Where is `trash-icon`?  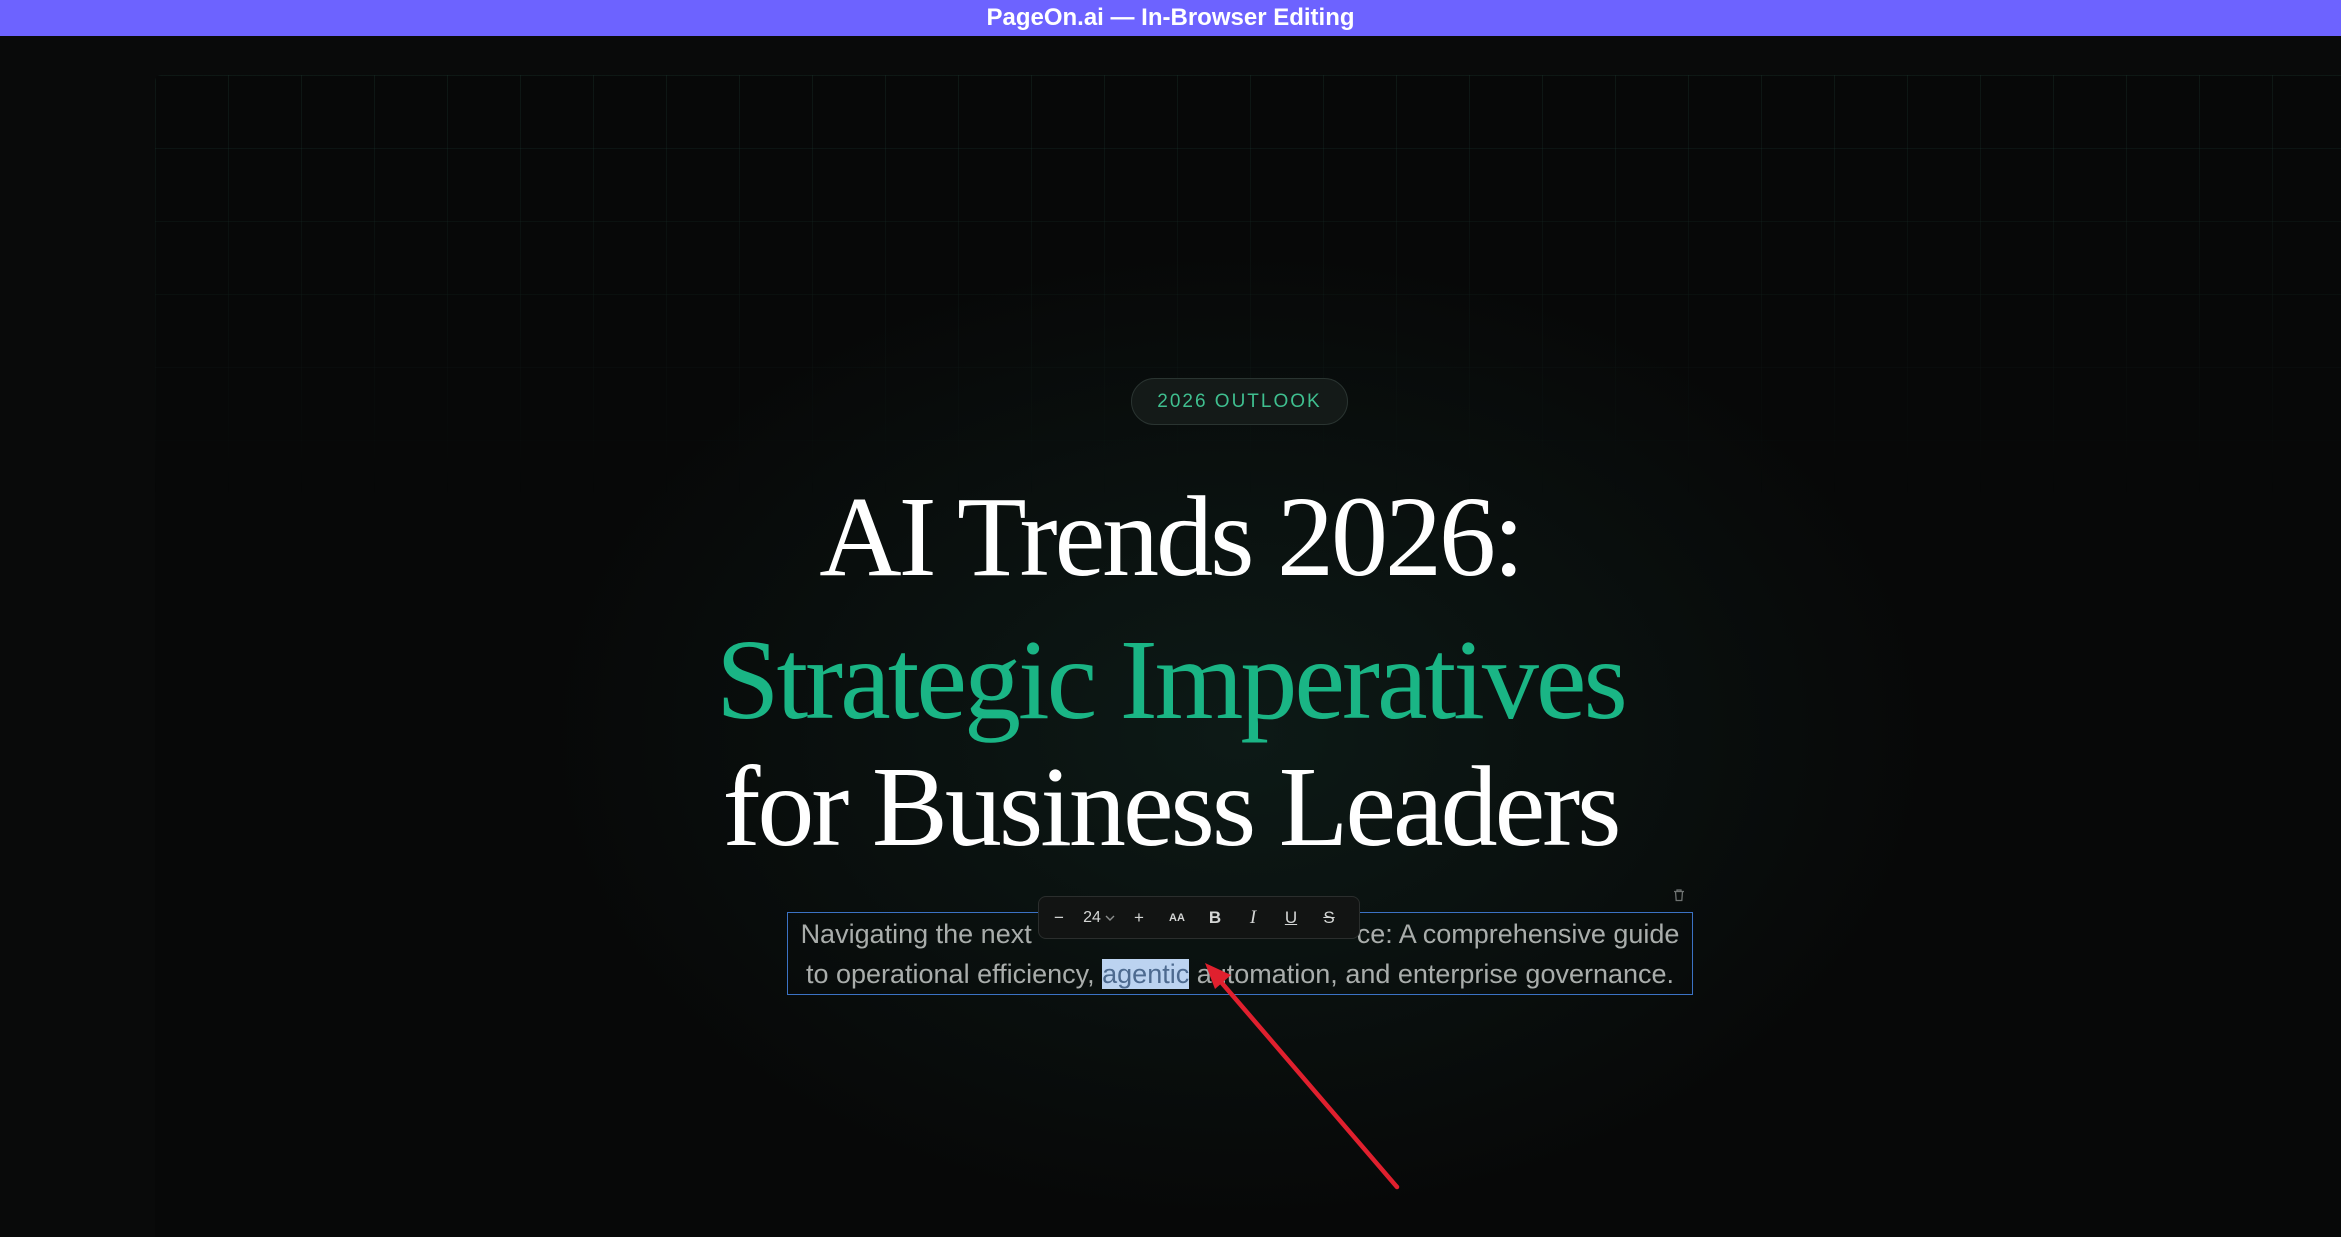 trash-icon is located at coordinates (1679, 895).